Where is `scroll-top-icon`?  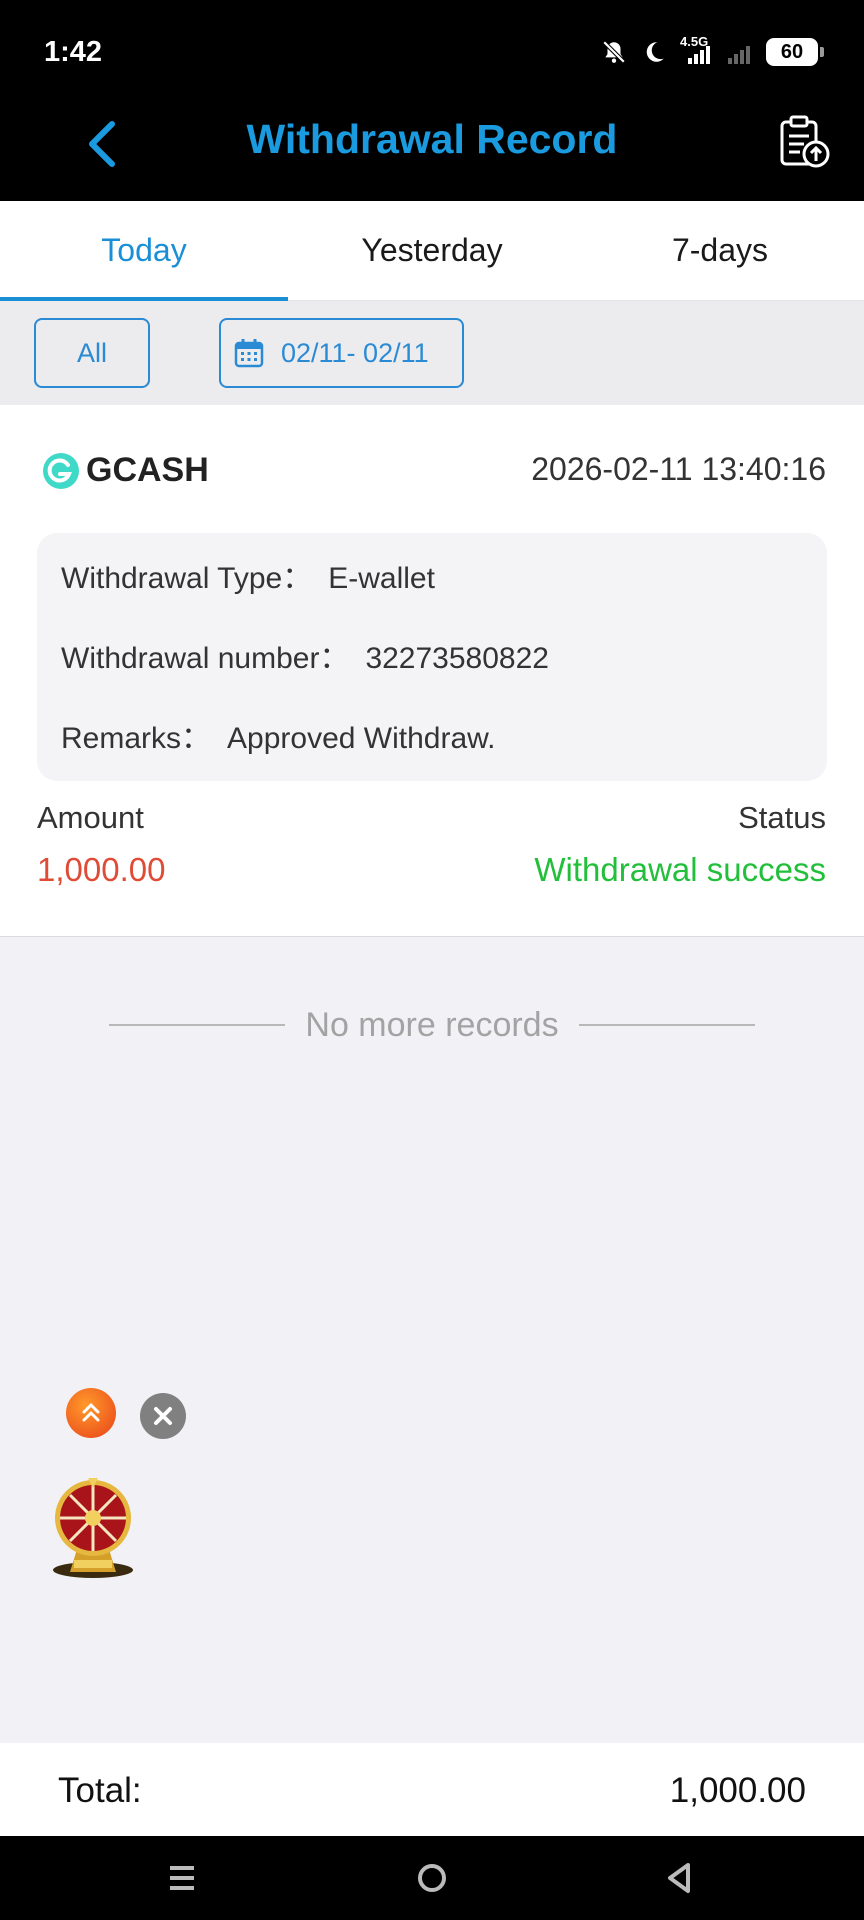 scroll-top-icon is located at coordinates (91, 1412).